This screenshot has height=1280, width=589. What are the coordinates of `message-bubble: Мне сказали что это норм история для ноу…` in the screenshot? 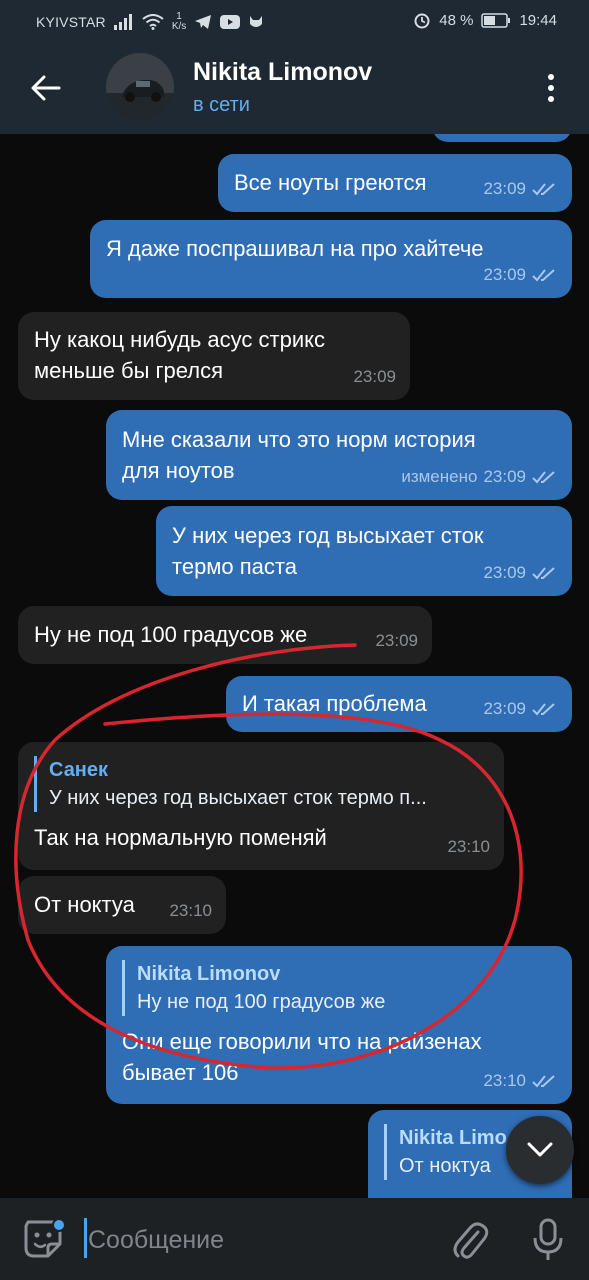 It's located at (339, 455).